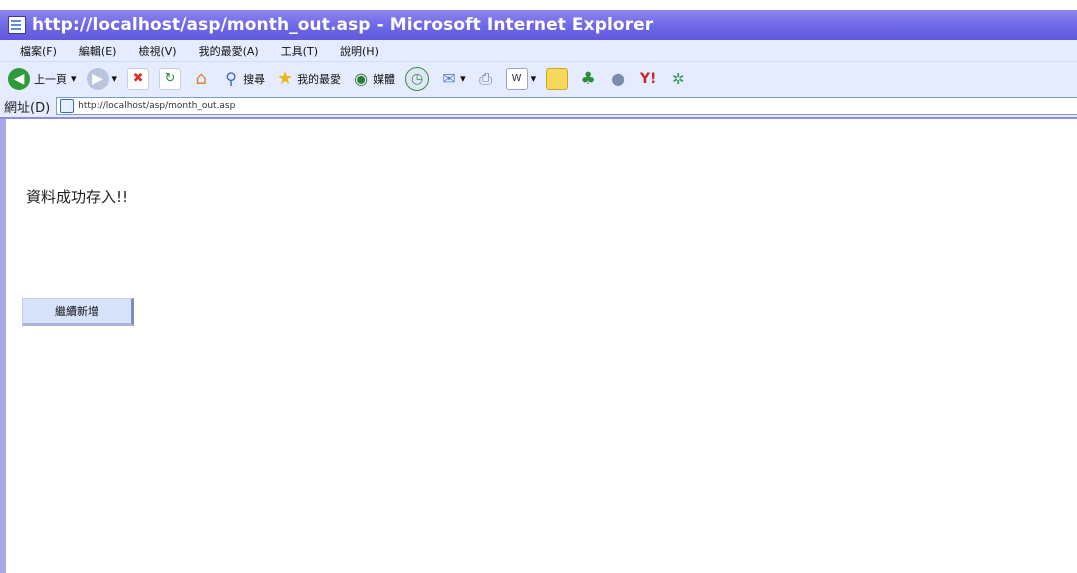 The width and height of the screenshot is (1077, 573). I want to click on mail-dropdown-icon: ▾, so click(463, 78).